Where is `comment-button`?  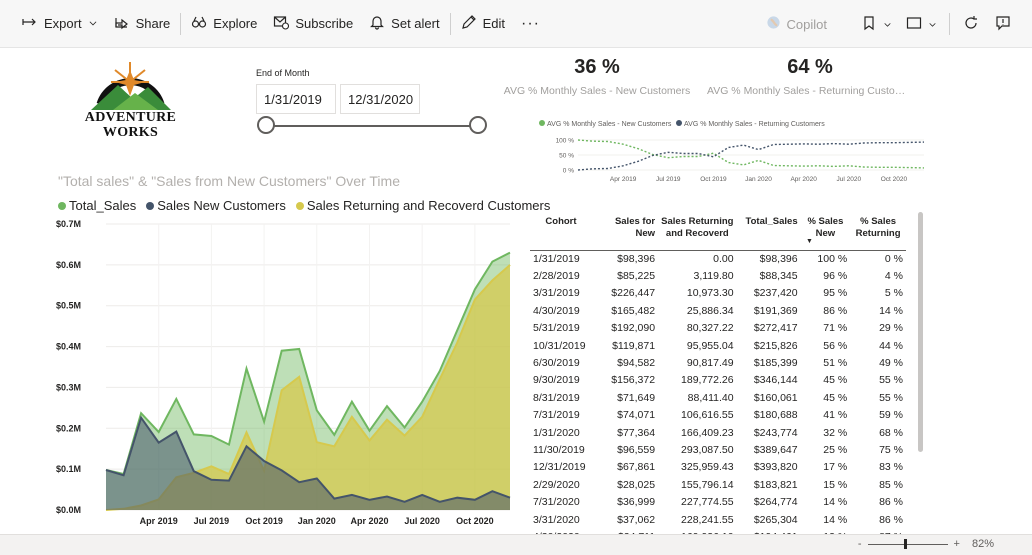
comment-button is located at coordinates (1003, 24).